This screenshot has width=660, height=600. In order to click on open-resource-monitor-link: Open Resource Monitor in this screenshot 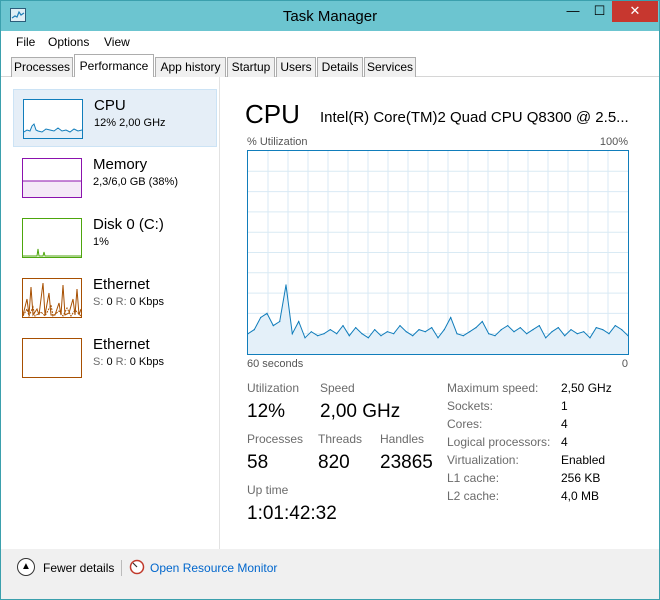, I will do `click(213, 568)`.